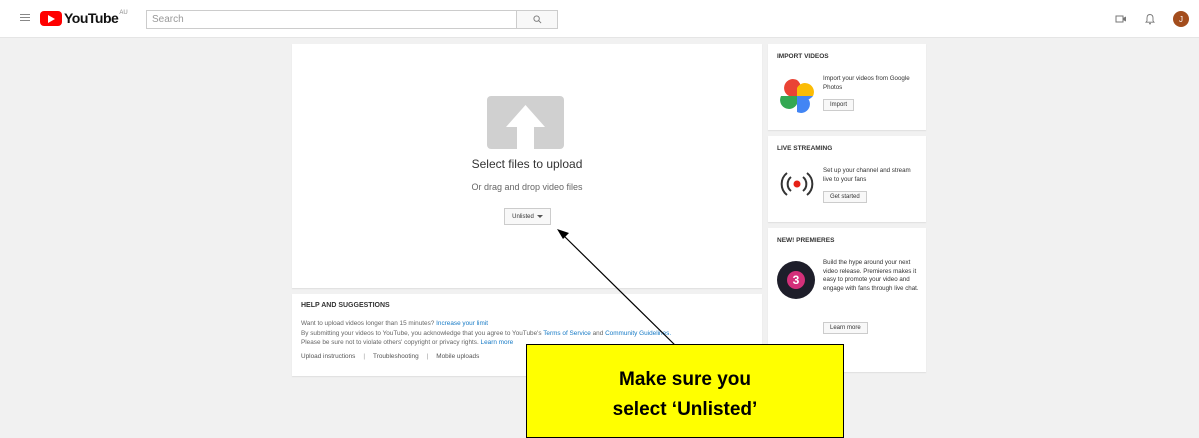 The height and width of the screenshot is (438, 1199). Describe the element at coordinates (797, 96) in the screenshot. I see `google-photos-icon` at that location.